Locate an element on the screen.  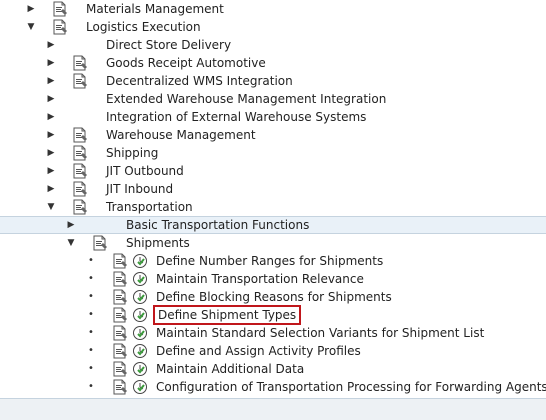
tree-node-label: JIT Inbound is located at coordinates (139, 189).